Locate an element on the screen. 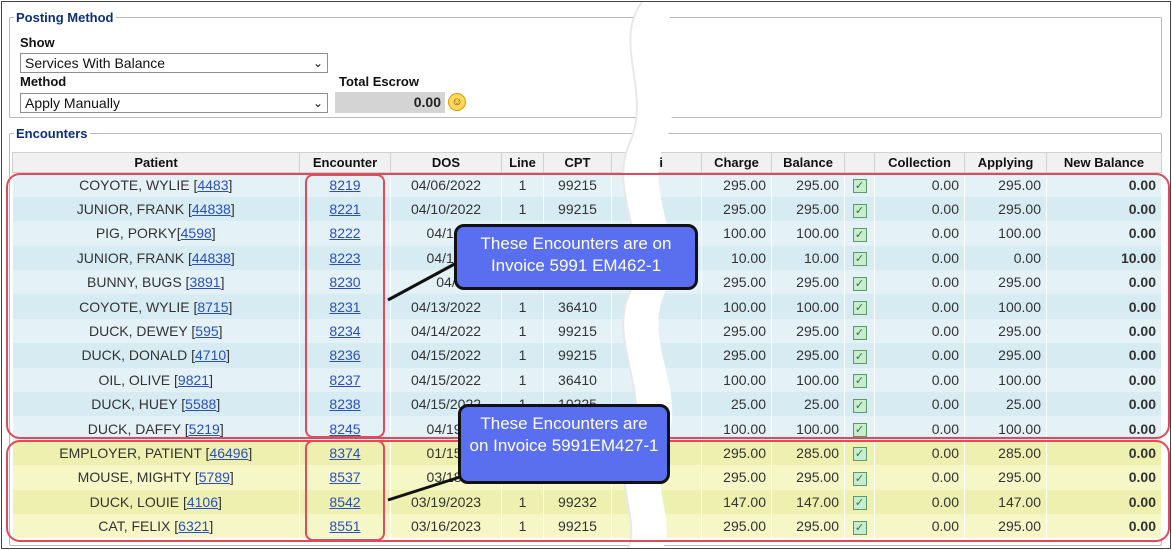 The height and width of the screenshot is (550, 1172). method-select: Apply Manually ⌄ is located at coordinates (174, 103).